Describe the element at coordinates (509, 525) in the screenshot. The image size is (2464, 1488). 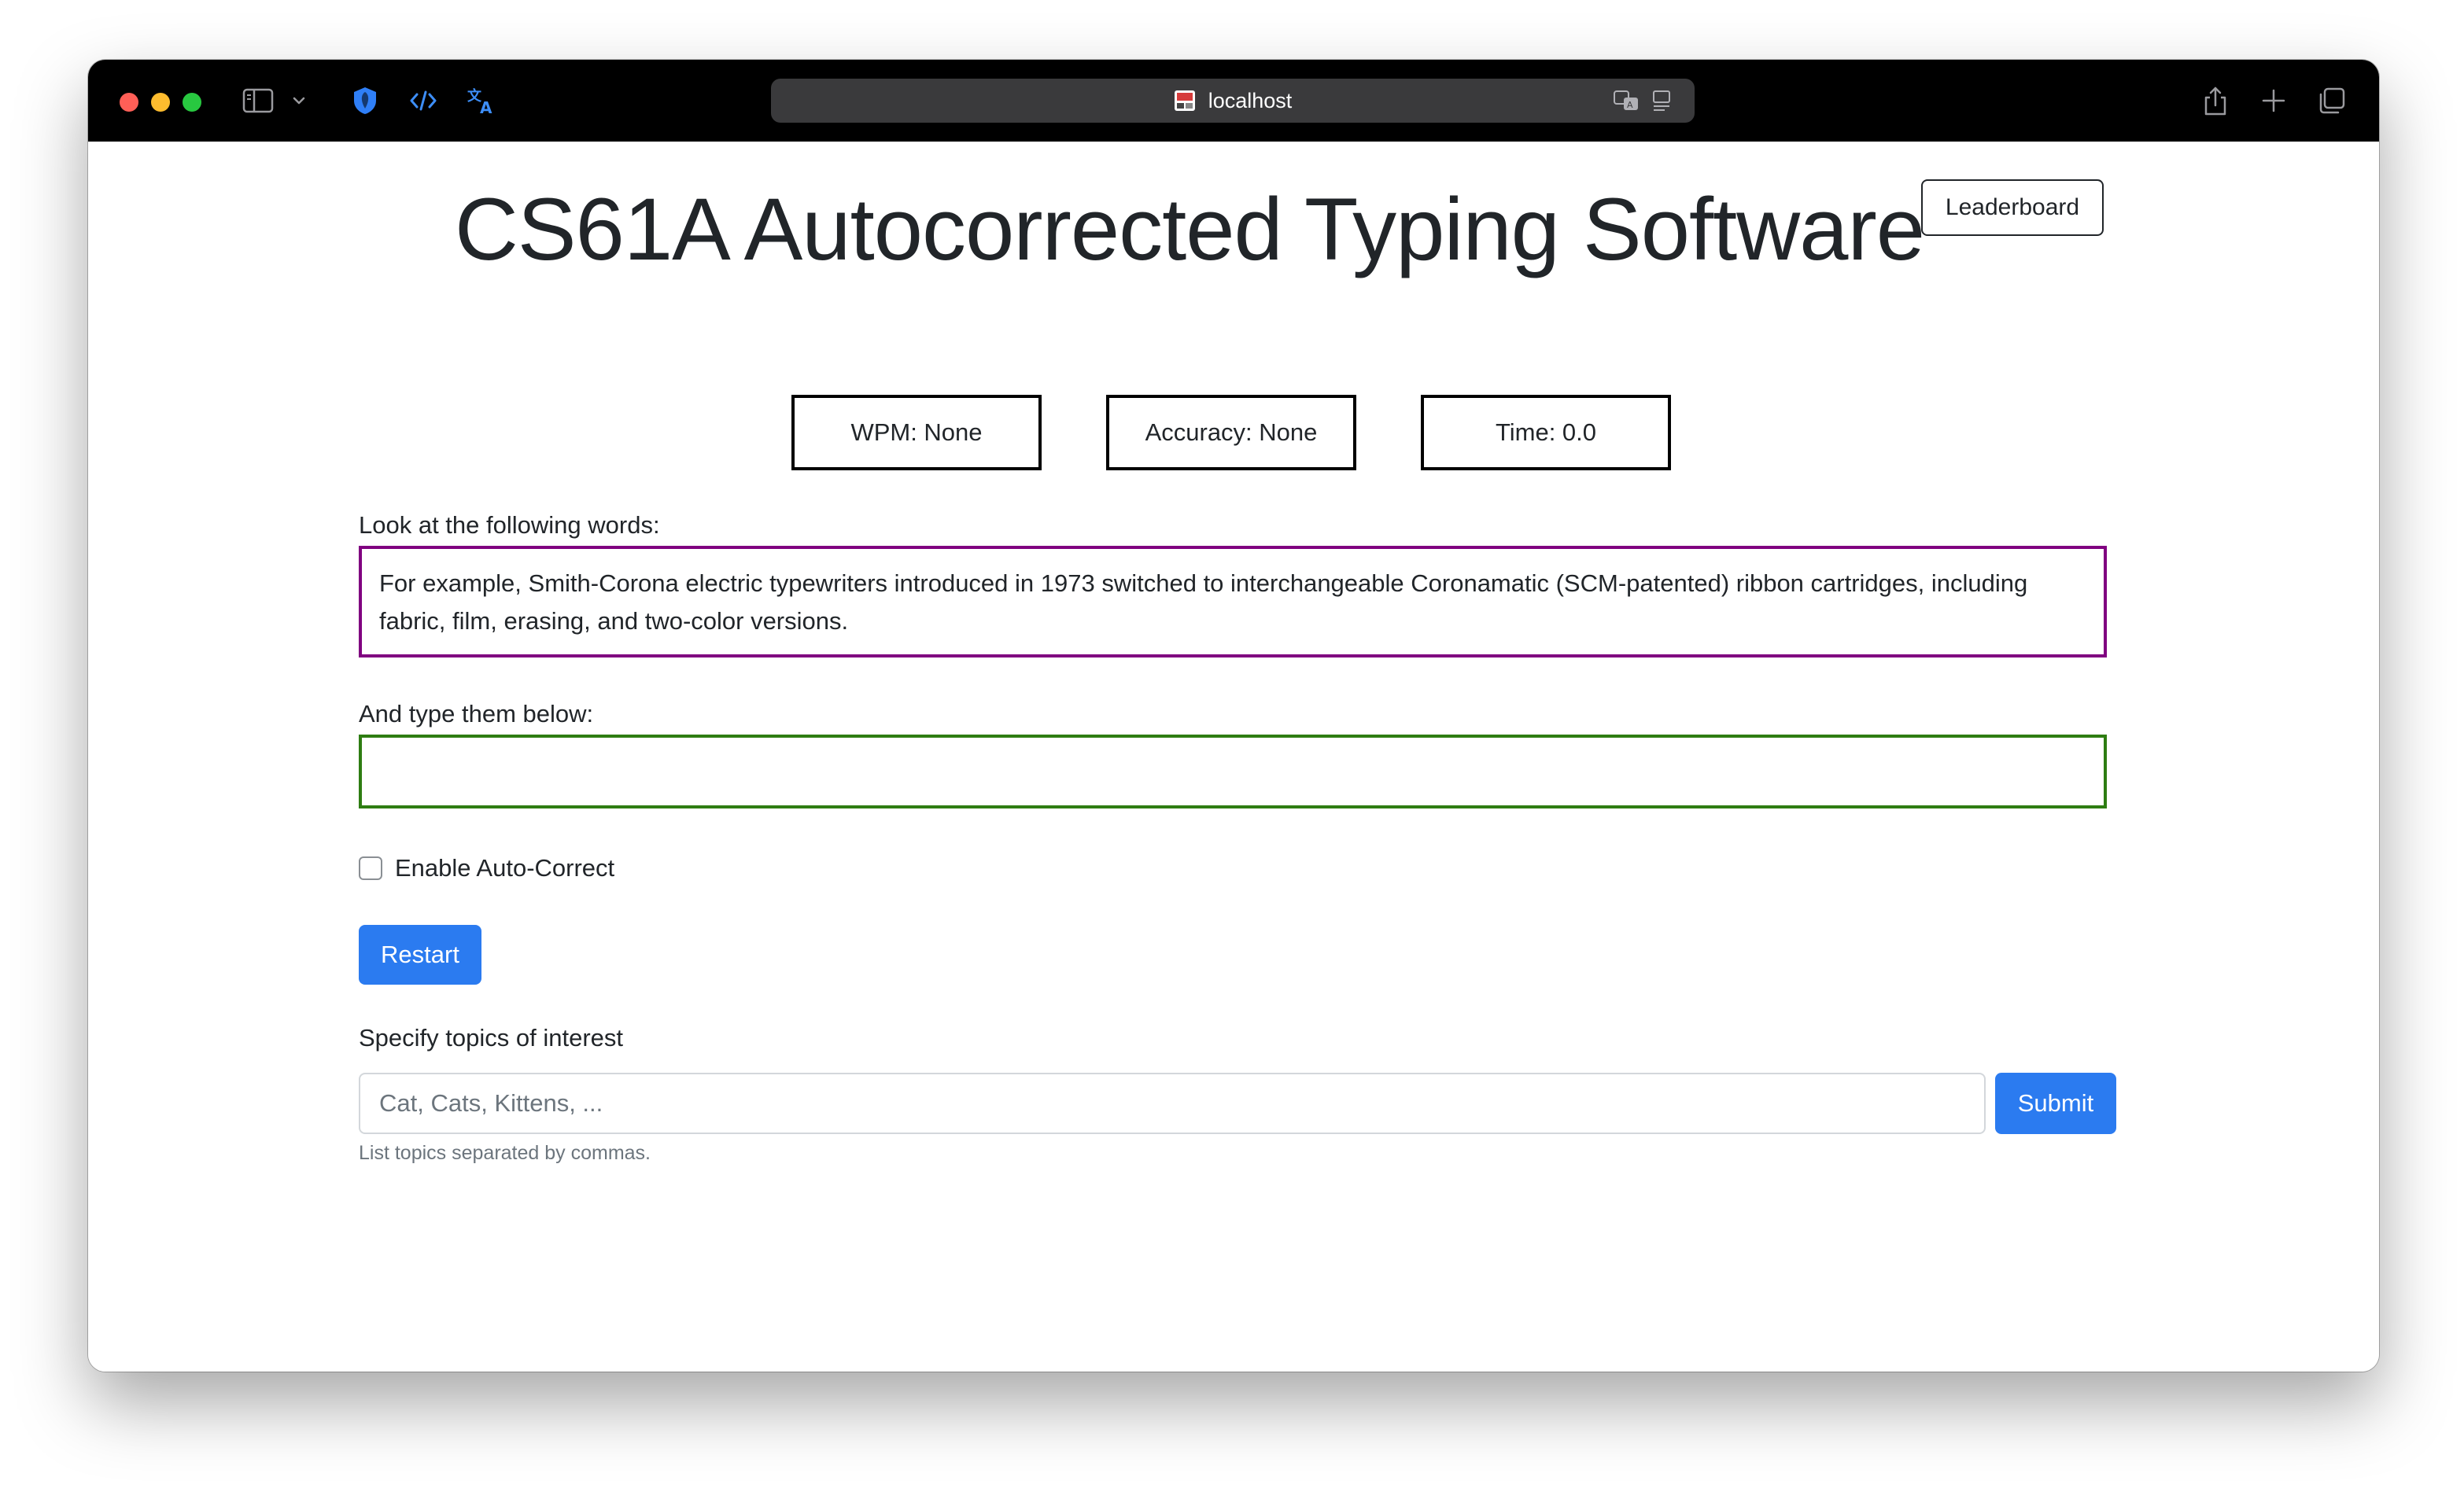
I see `prompt-label: Look at the following words:` at that location.